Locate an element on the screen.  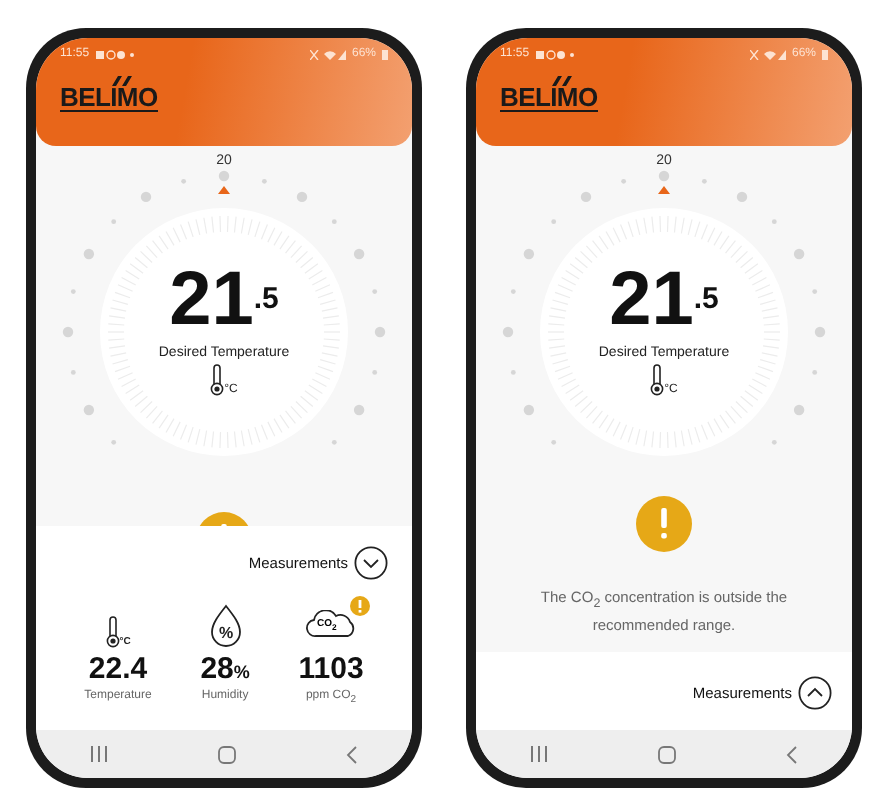
measurement-value: 22.4 is located at coordinates (118, 668).